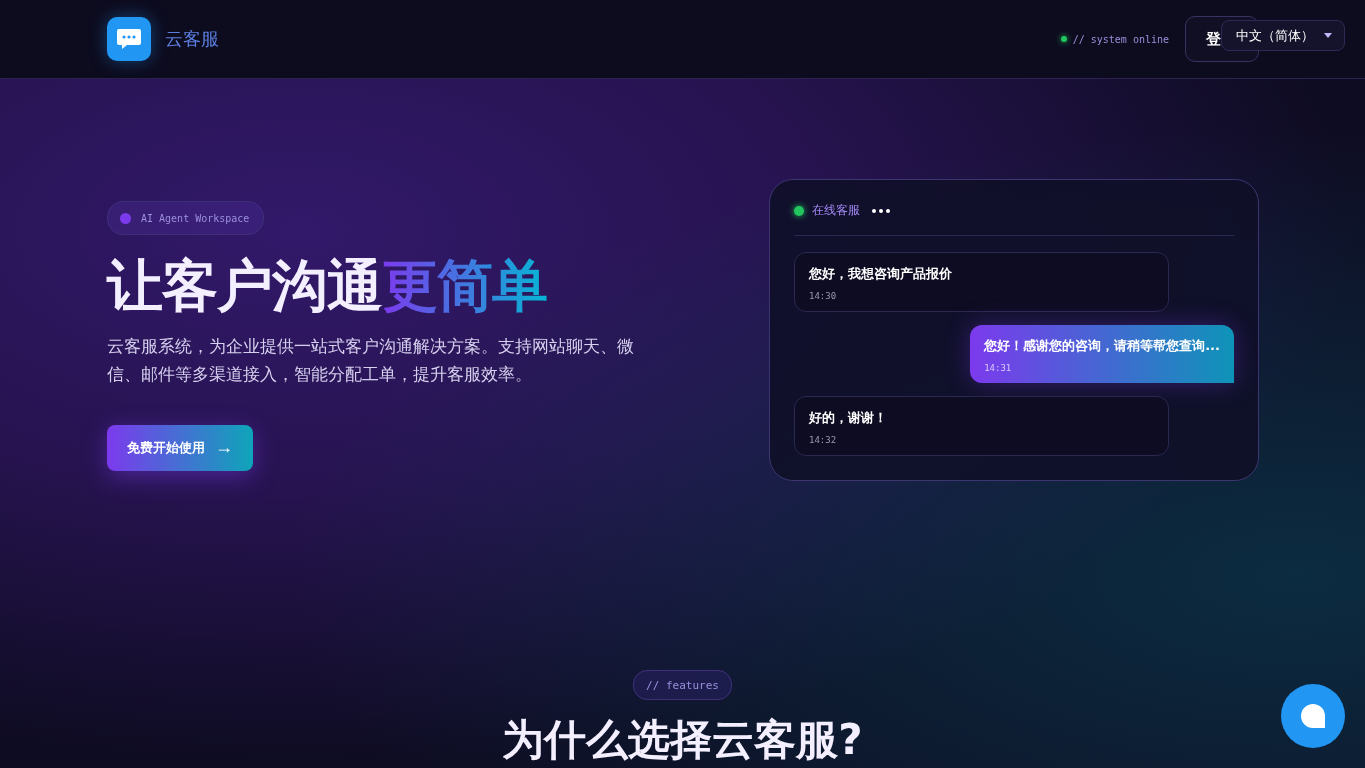 The image size is (1365, 768). What do you see at coordinates (327, 286) in the screenshot?
I see `hero-title: 让客户沟通更简单` at bounding box center [327, 286].